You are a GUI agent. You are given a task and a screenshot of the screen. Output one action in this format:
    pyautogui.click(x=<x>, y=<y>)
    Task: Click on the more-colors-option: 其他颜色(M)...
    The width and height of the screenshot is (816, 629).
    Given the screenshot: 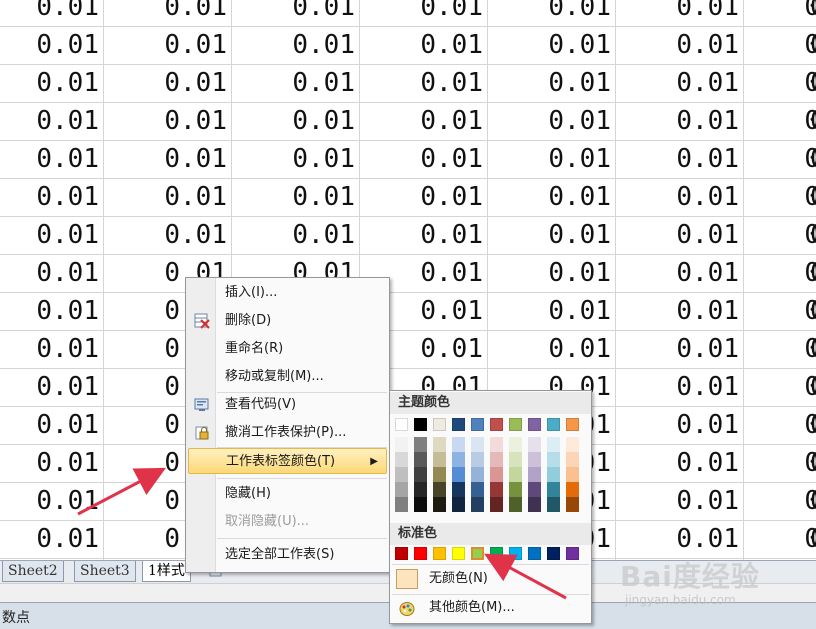 What is the action you would take?
    pyautogui.click(x=490, y=608)
    